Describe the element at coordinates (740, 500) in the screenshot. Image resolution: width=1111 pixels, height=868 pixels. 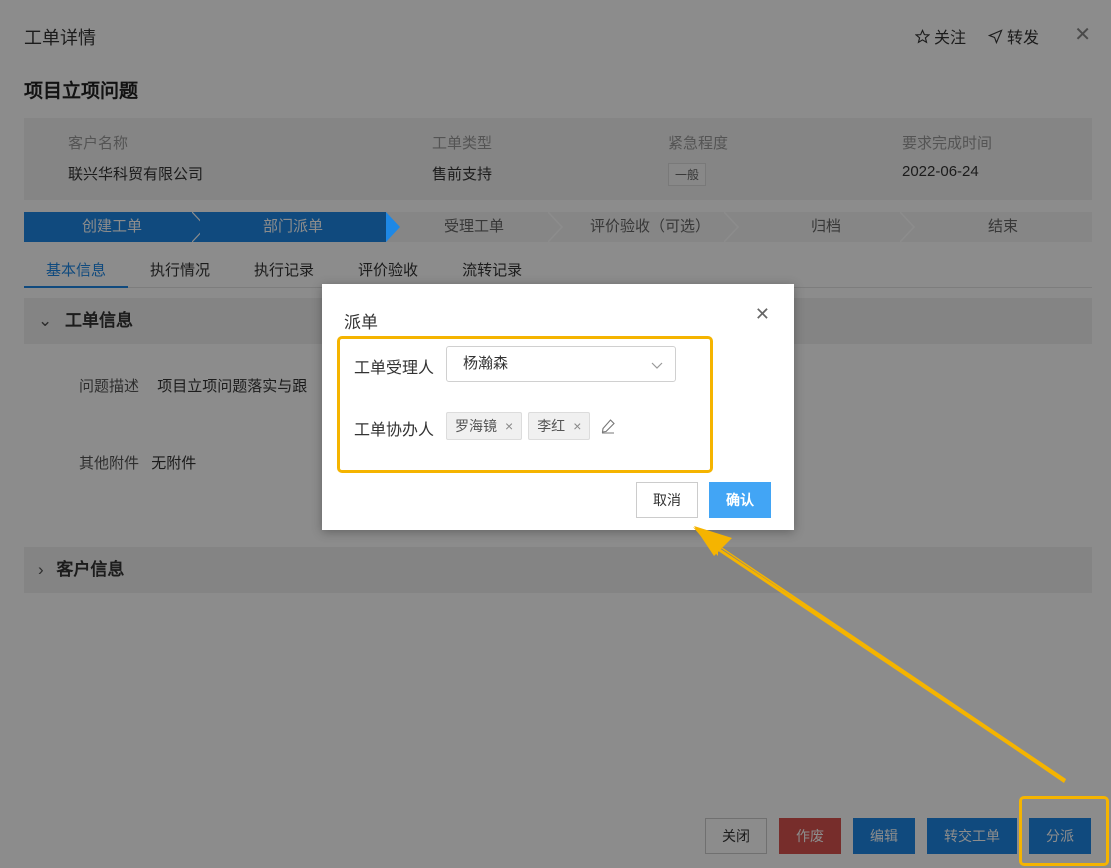
I see `confirm-button: 确认` at that location.